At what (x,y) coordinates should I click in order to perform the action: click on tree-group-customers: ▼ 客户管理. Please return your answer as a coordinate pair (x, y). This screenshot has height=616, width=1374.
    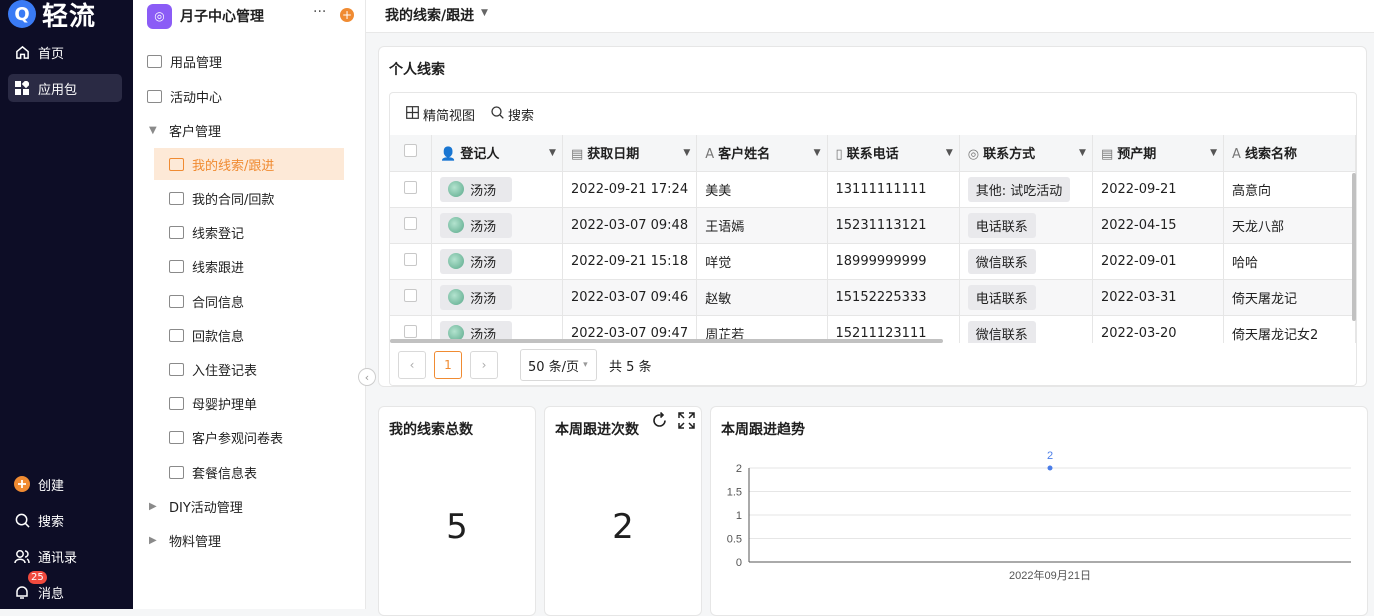
    Looking at the image, I should click on (185, 130).